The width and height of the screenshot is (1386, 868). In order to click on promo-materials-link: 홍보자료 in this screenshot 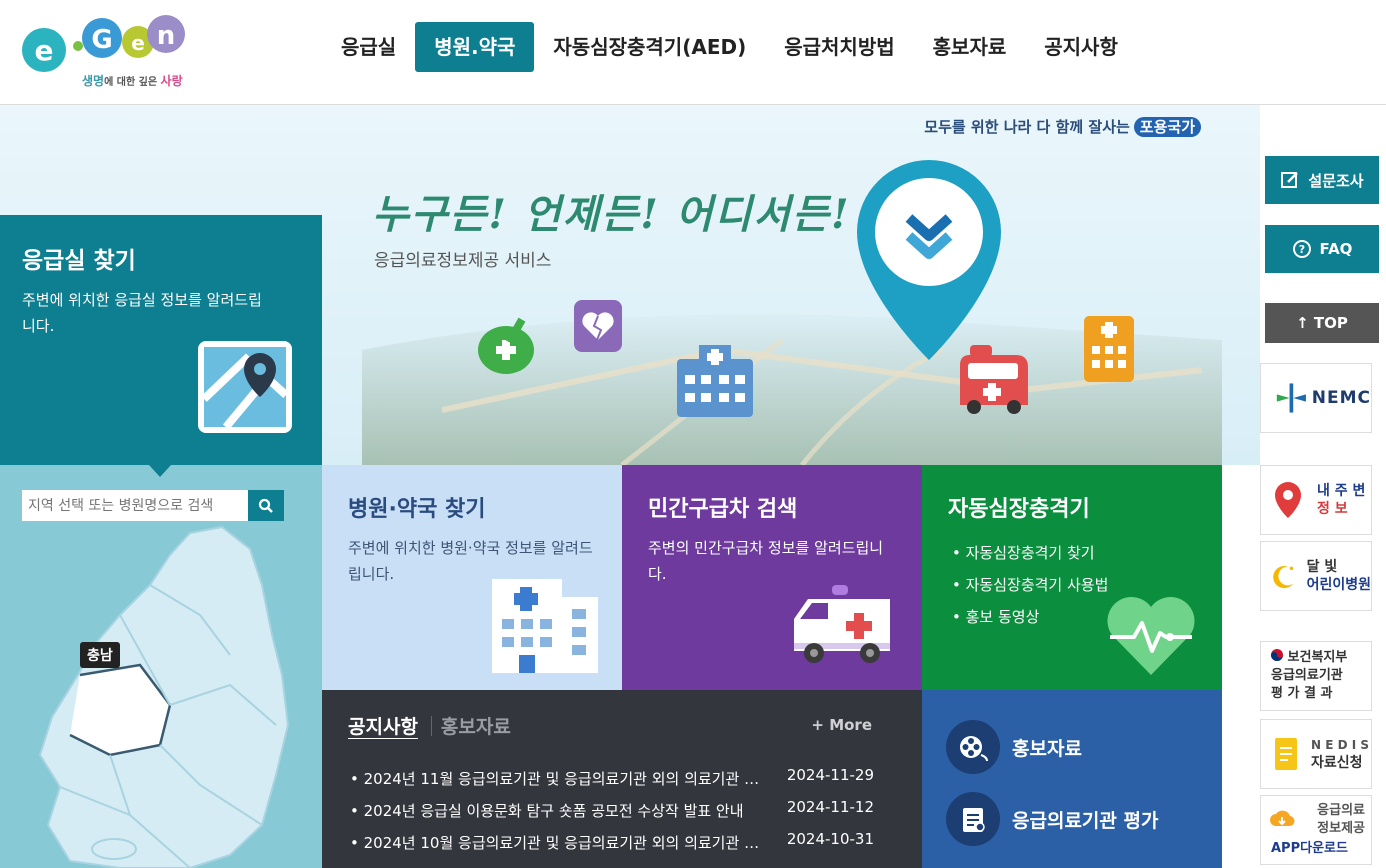, I will do `click(1014, 747)`.